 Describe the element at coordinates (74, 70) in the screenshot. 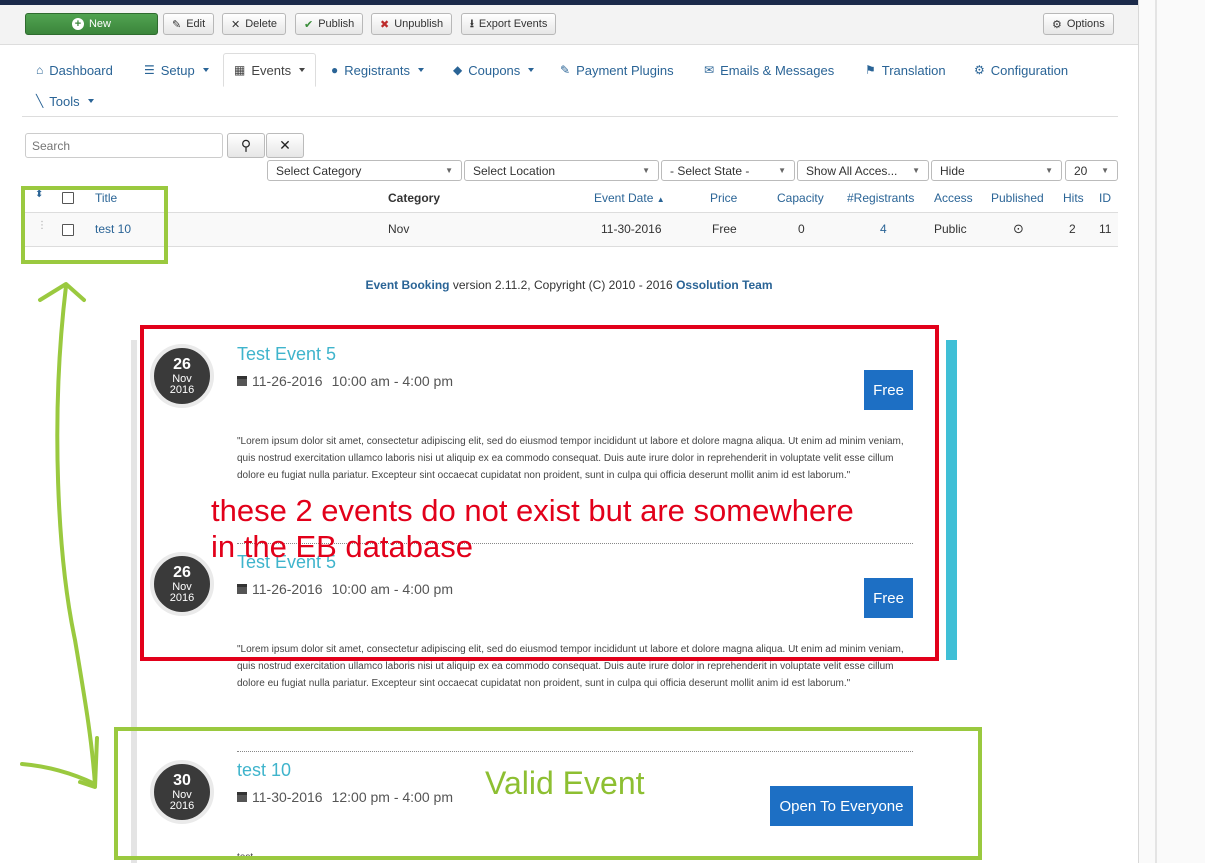

I see `nav-dashboard: ⌂ Dashboard` at that location.